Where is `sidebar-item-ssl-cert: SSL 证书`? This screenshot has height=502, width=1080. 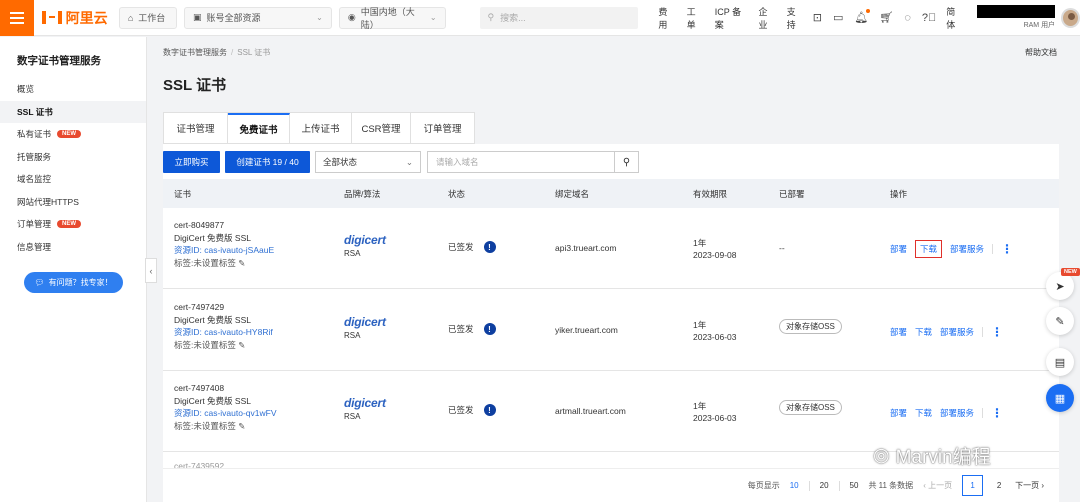 sidebar-item-ssl-cert: SSL 证书 is located at coordinates (73, 111).